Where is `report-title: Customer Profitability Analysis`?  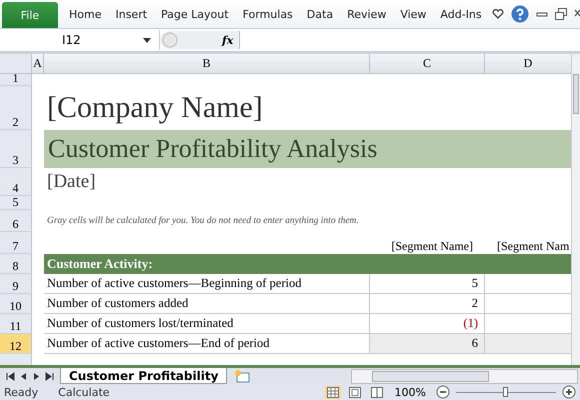
report-title: Customer Profitability Analysis is located at coordinates (307, 149).